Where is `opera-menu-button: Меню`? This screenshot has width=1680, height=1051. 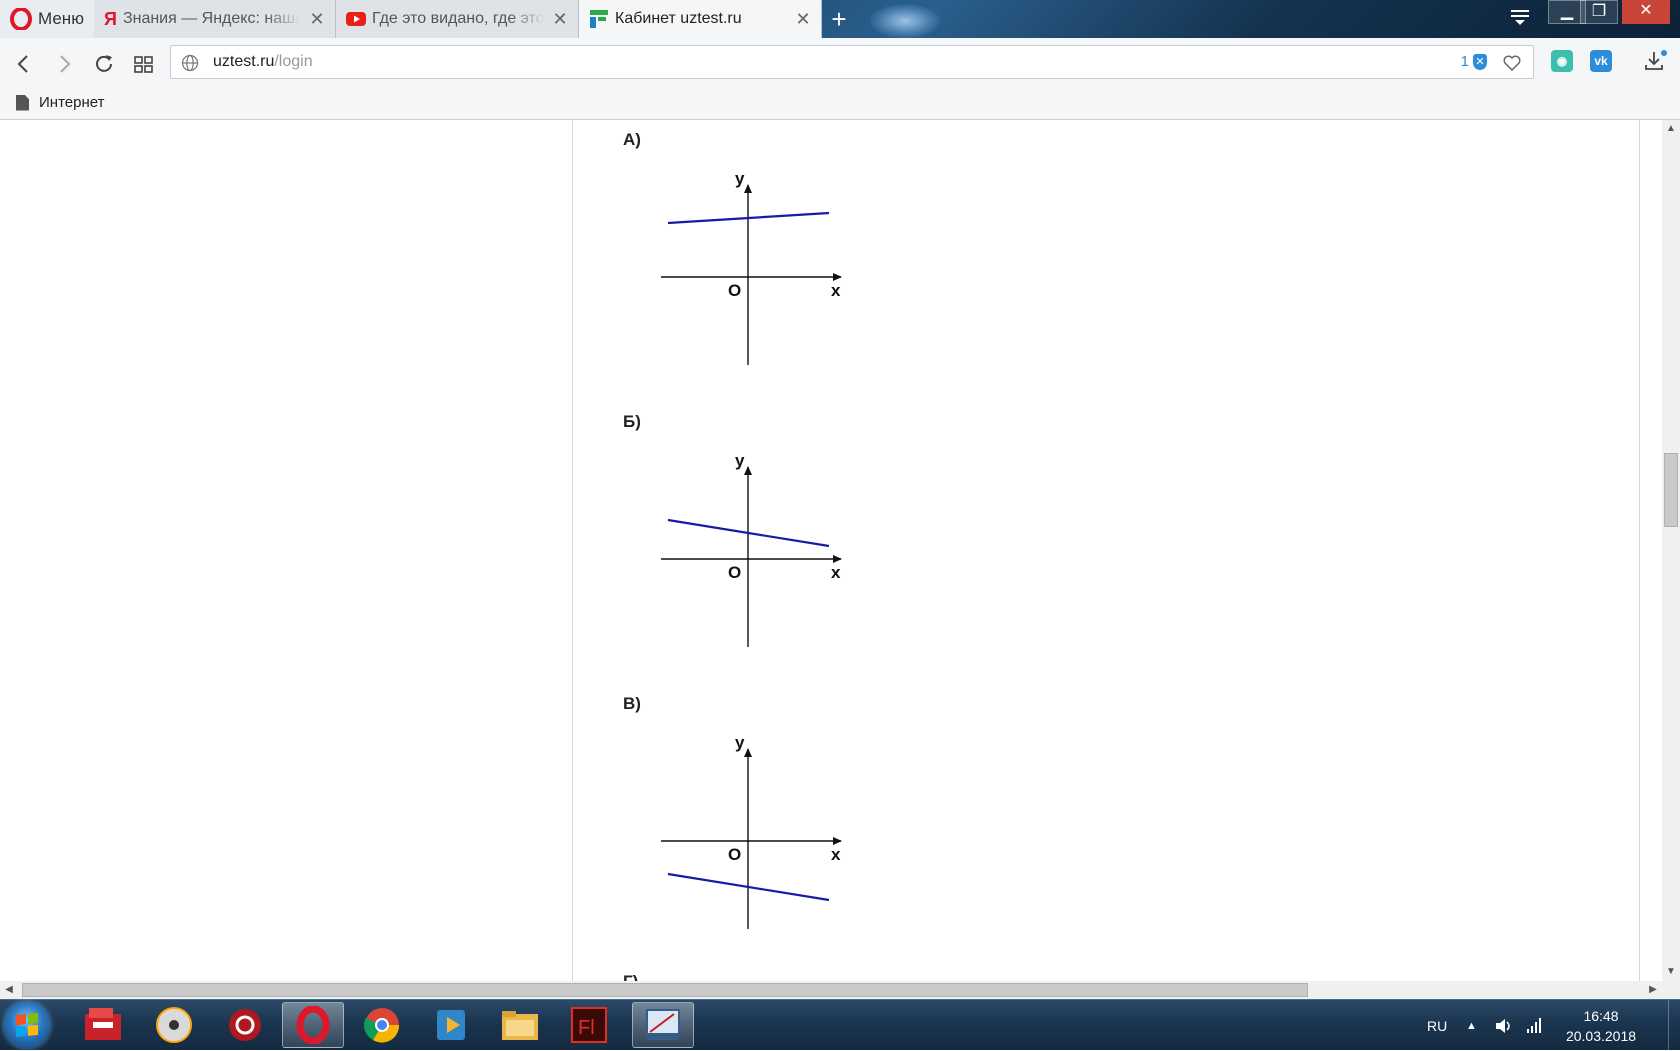
opera-menu-button: Меню is located at coordinates (47, 19).